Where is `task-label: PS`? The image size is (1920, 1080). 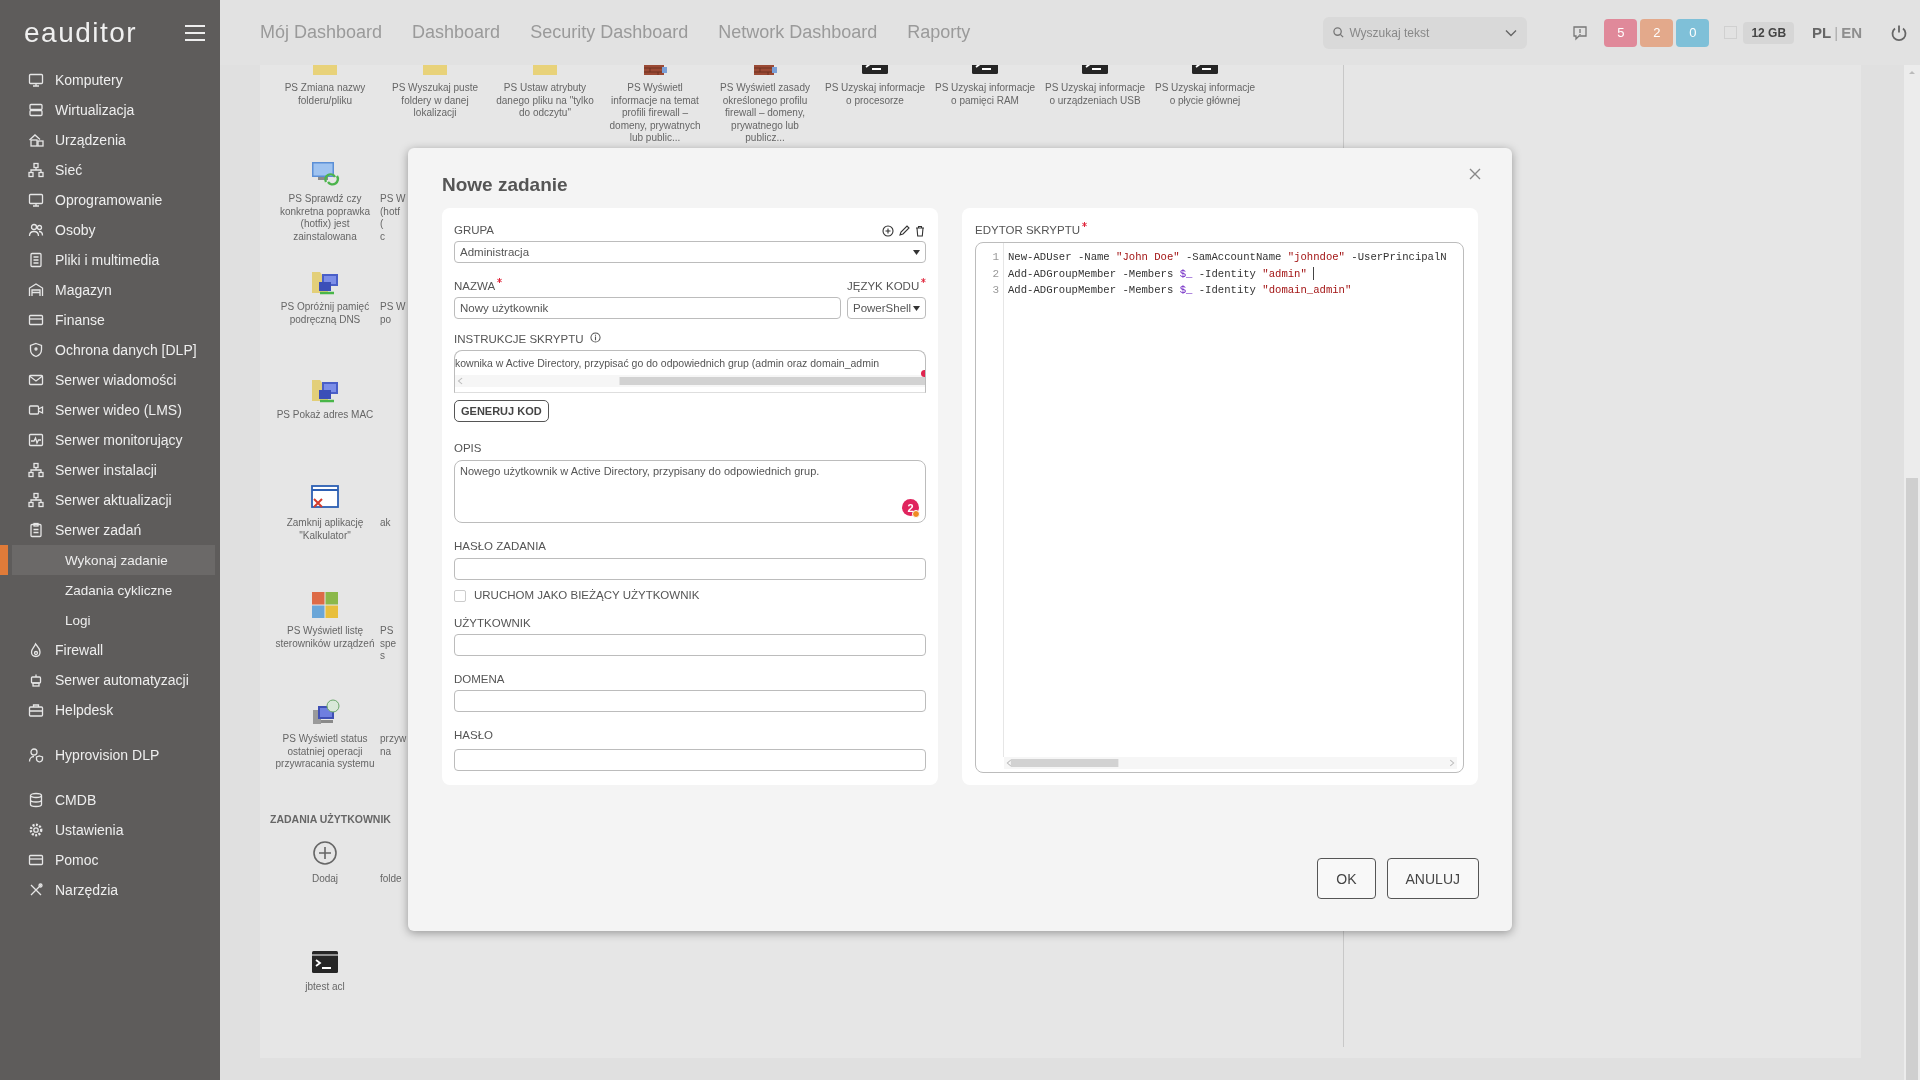
task-label: PS is located at coordinates (387, 631).